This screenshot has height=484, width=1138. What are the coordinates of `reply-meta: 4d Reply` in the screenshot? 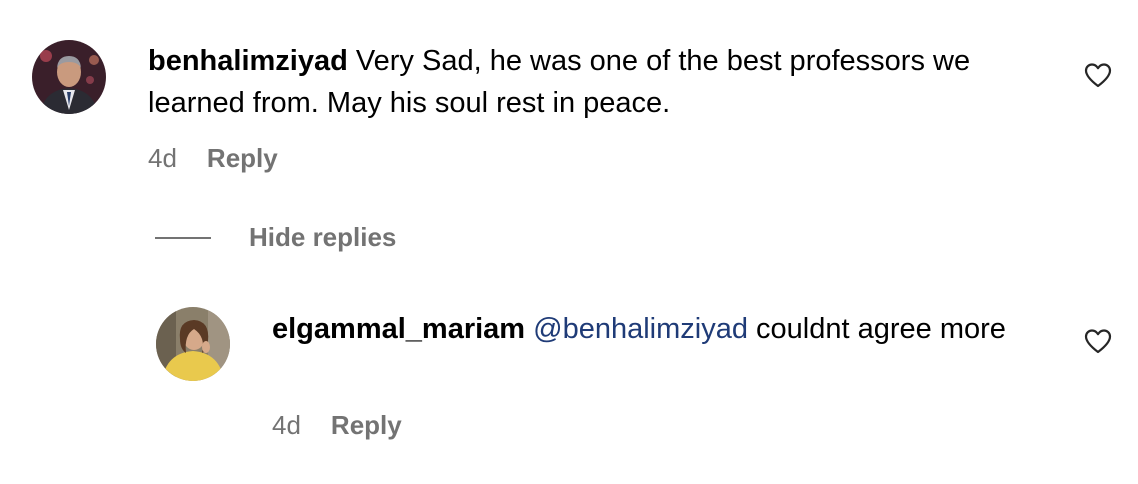 It's located at (337, 425).